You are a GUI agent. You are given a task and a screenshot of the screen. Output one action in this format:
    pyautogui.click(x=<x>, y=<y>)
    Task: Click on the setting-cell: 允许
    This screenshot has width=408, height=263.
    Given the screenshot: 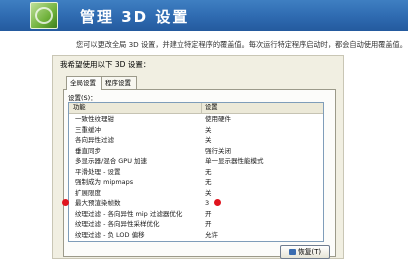 What is the action you would take?
    pyautogui.click(x=211, y=234)
    